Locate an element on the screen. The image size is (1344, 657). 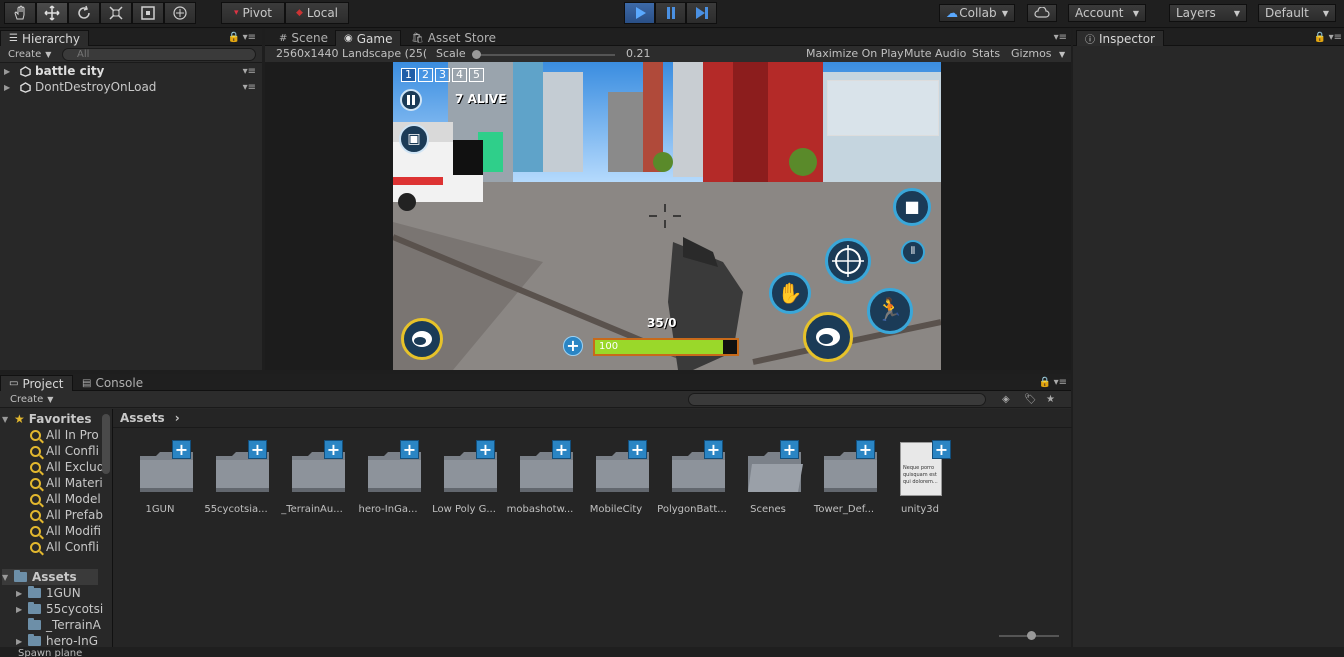
mute-audio-toggle: Mute Audio is located at coordinates (935, 53).